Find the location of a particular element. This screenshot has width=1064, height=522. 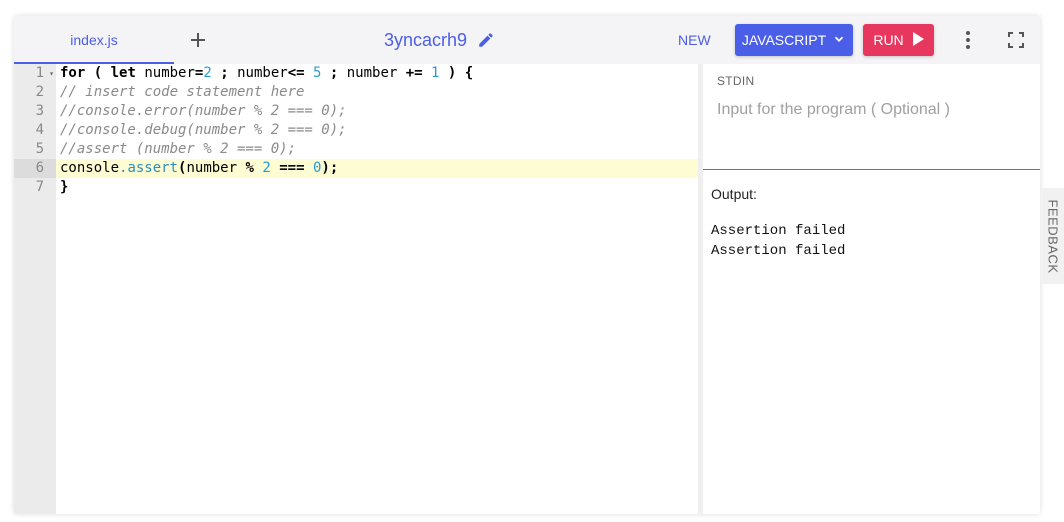

code-text: } is located at coordinates (64, 187).